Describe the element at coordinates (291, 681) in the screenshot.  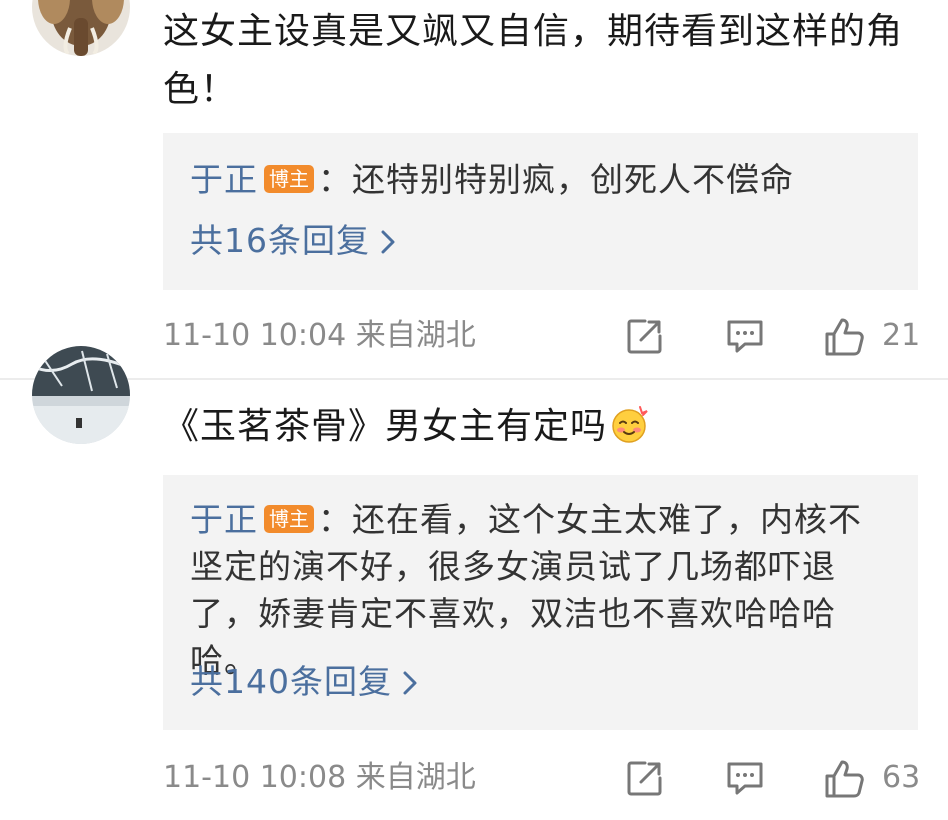
I see `reply-count-label: 共140条回复` at that location.